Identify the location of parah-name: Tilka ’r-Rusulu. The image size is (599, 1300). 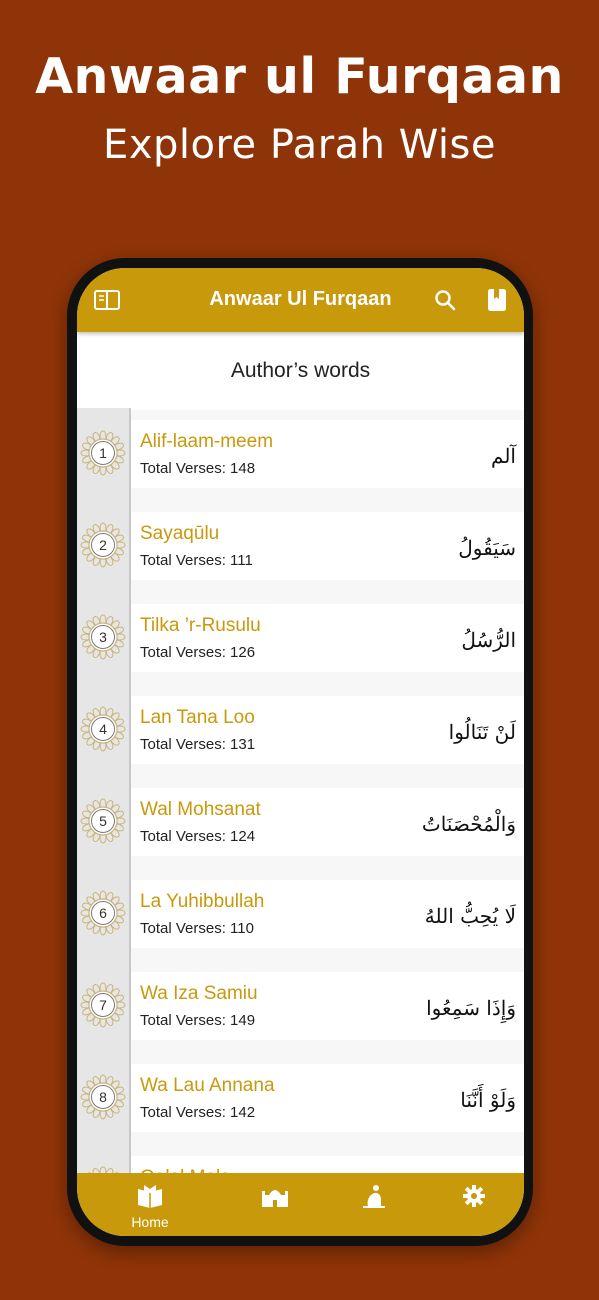
(200, 625).